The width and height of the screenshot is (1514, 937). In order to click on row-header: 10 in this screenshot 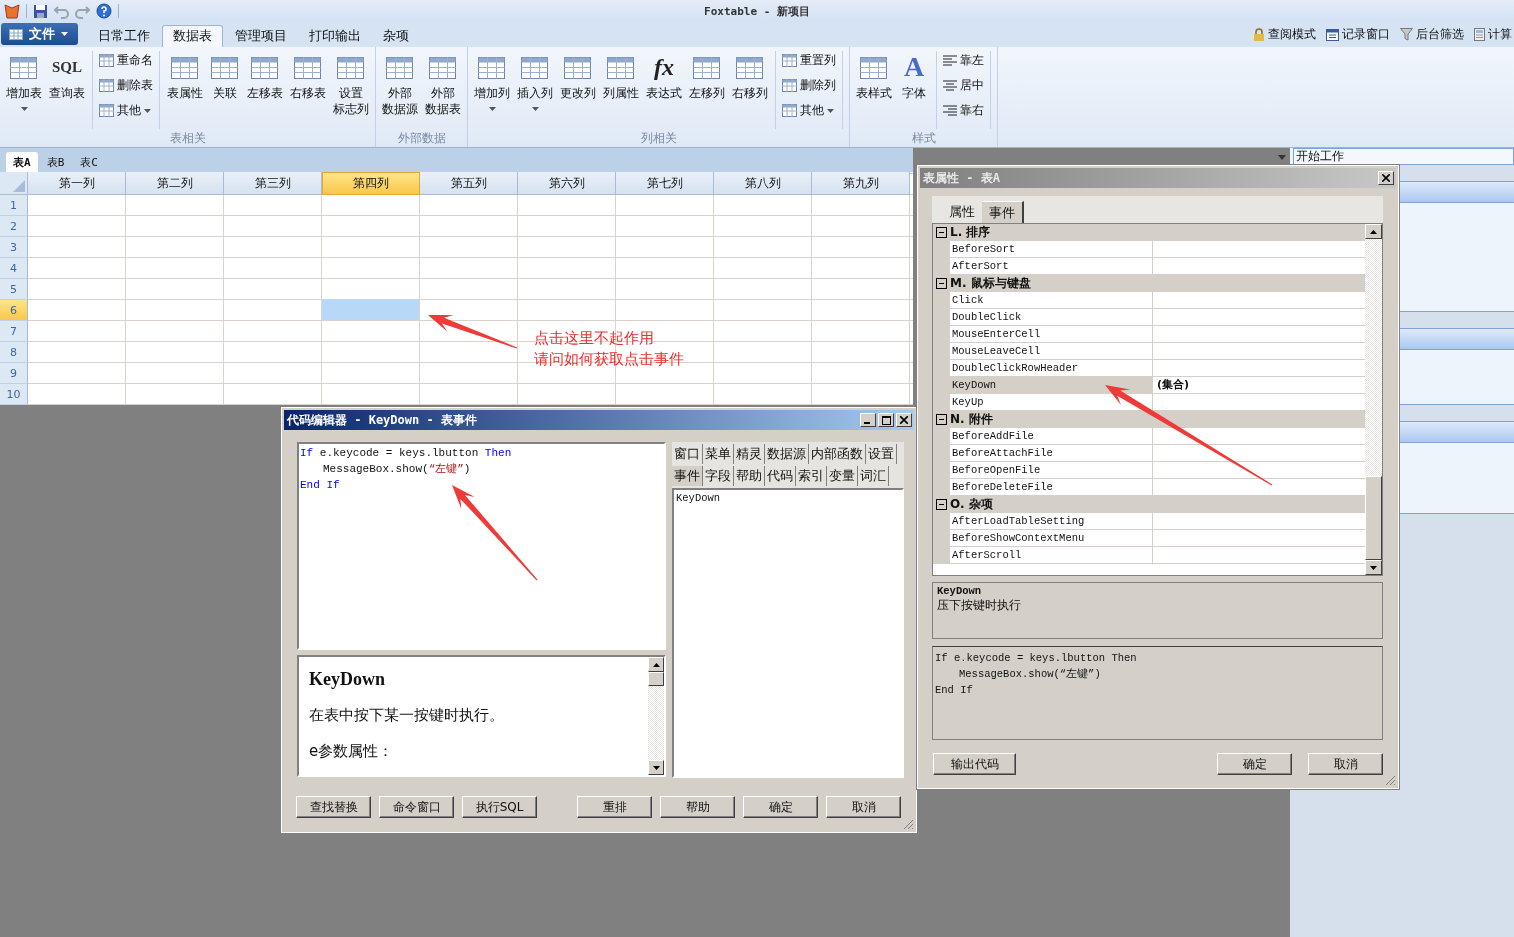, I will do `click(14, 394)`.